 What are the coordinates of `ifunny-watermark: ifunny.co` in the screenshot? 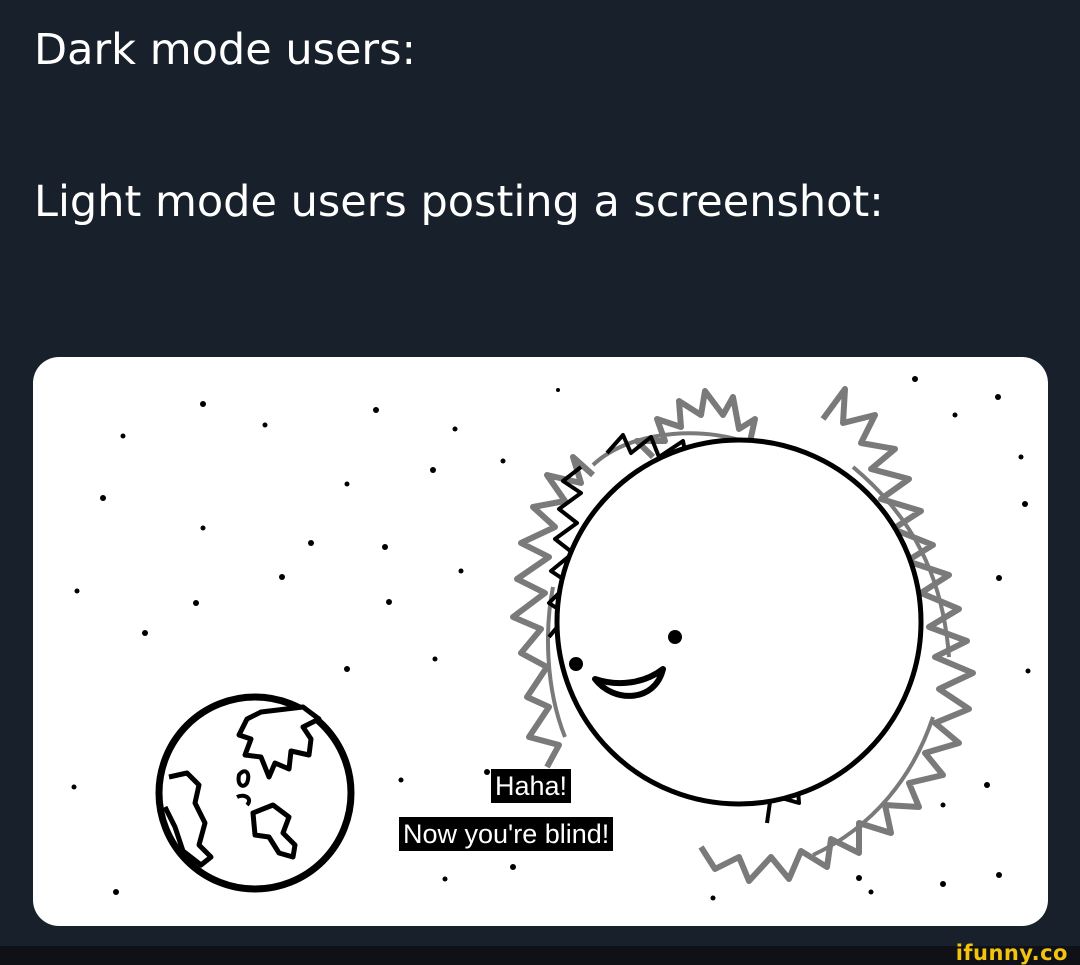 It's located at (1011, 953).